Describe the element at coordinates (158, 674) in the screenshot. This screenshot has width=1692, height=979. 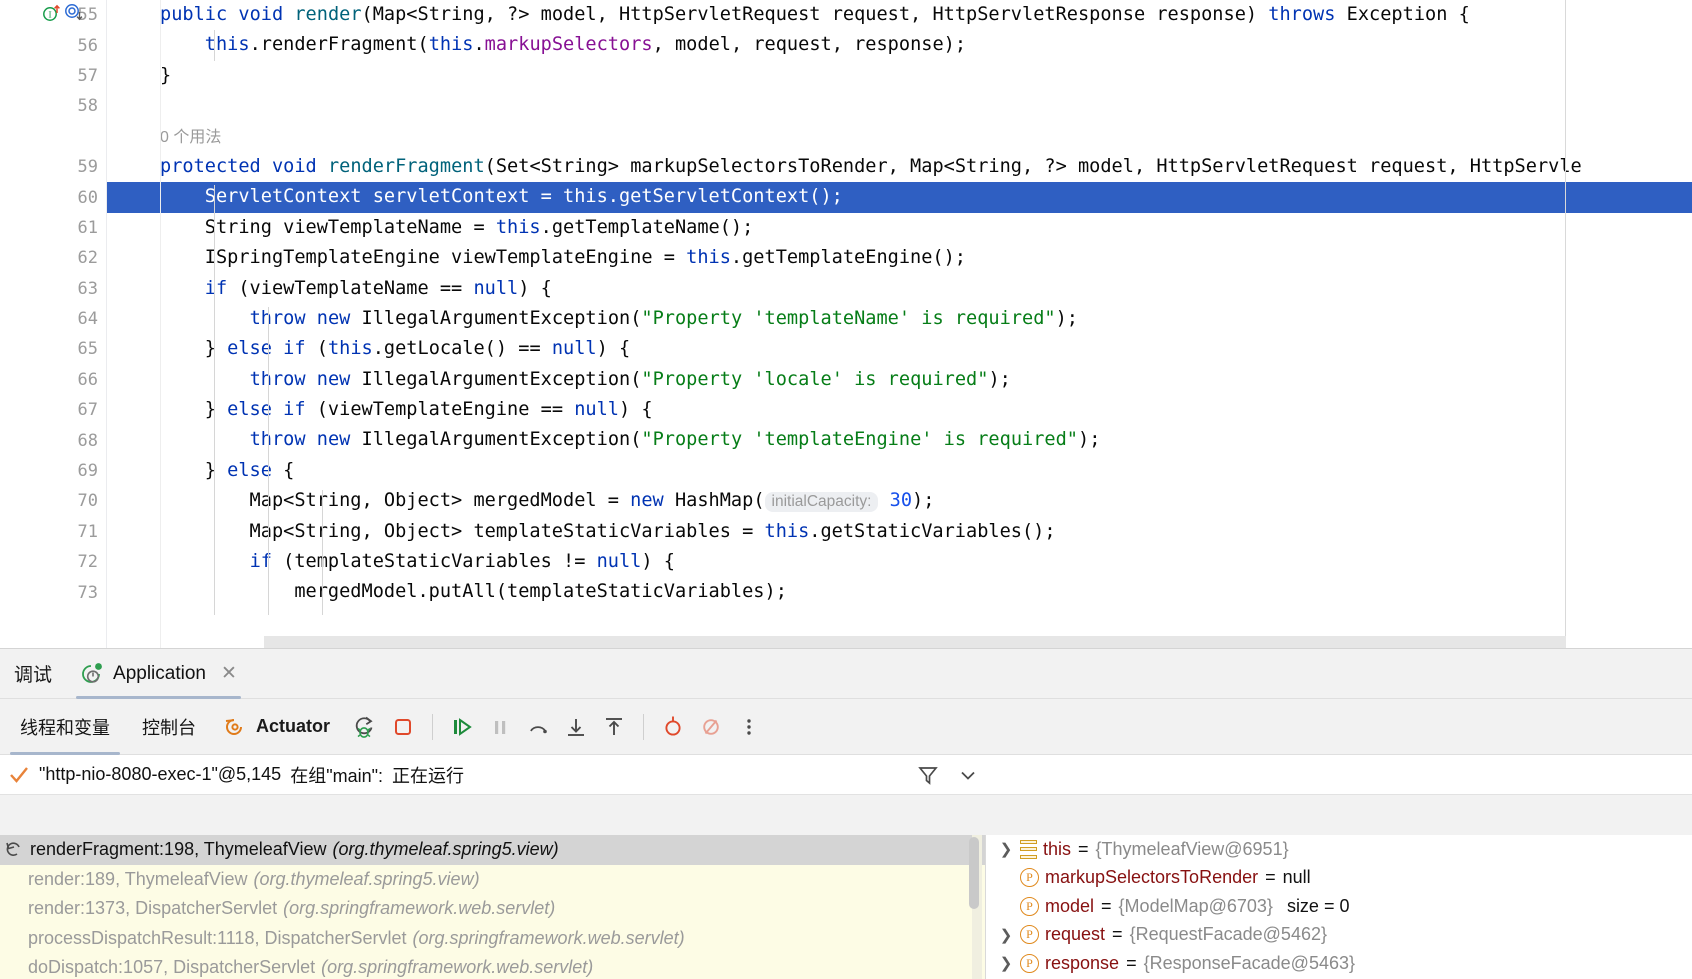
I see `debug-tab-application: Application ✕` at that location.